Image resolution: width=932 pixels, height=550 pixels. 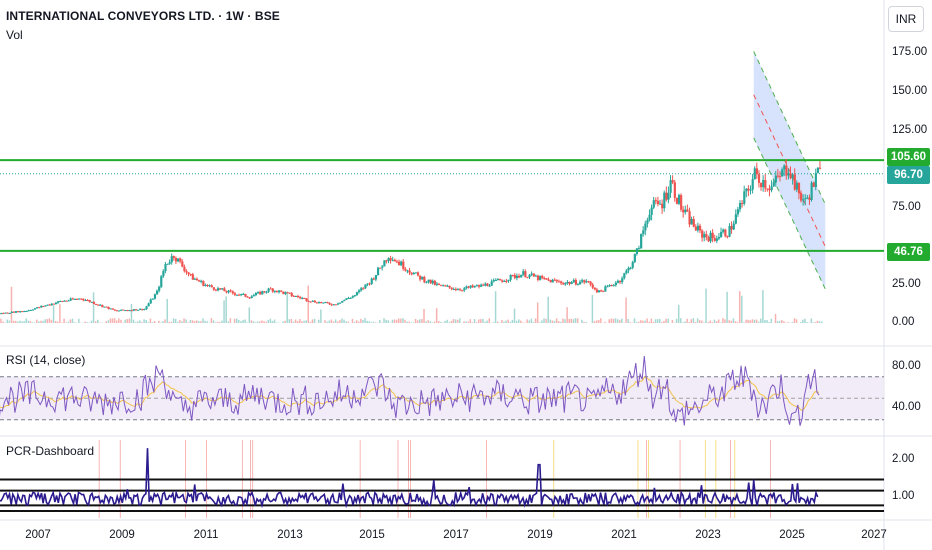 I want to click on rsi-label: RSI (14, close), so click(x=45, y=360).